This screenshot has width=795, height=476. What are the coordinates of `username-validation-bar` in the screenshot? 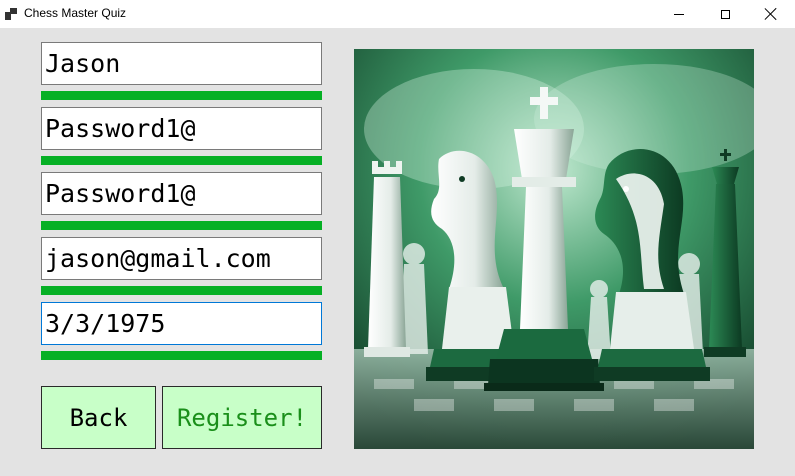 It's located at (181, 95).